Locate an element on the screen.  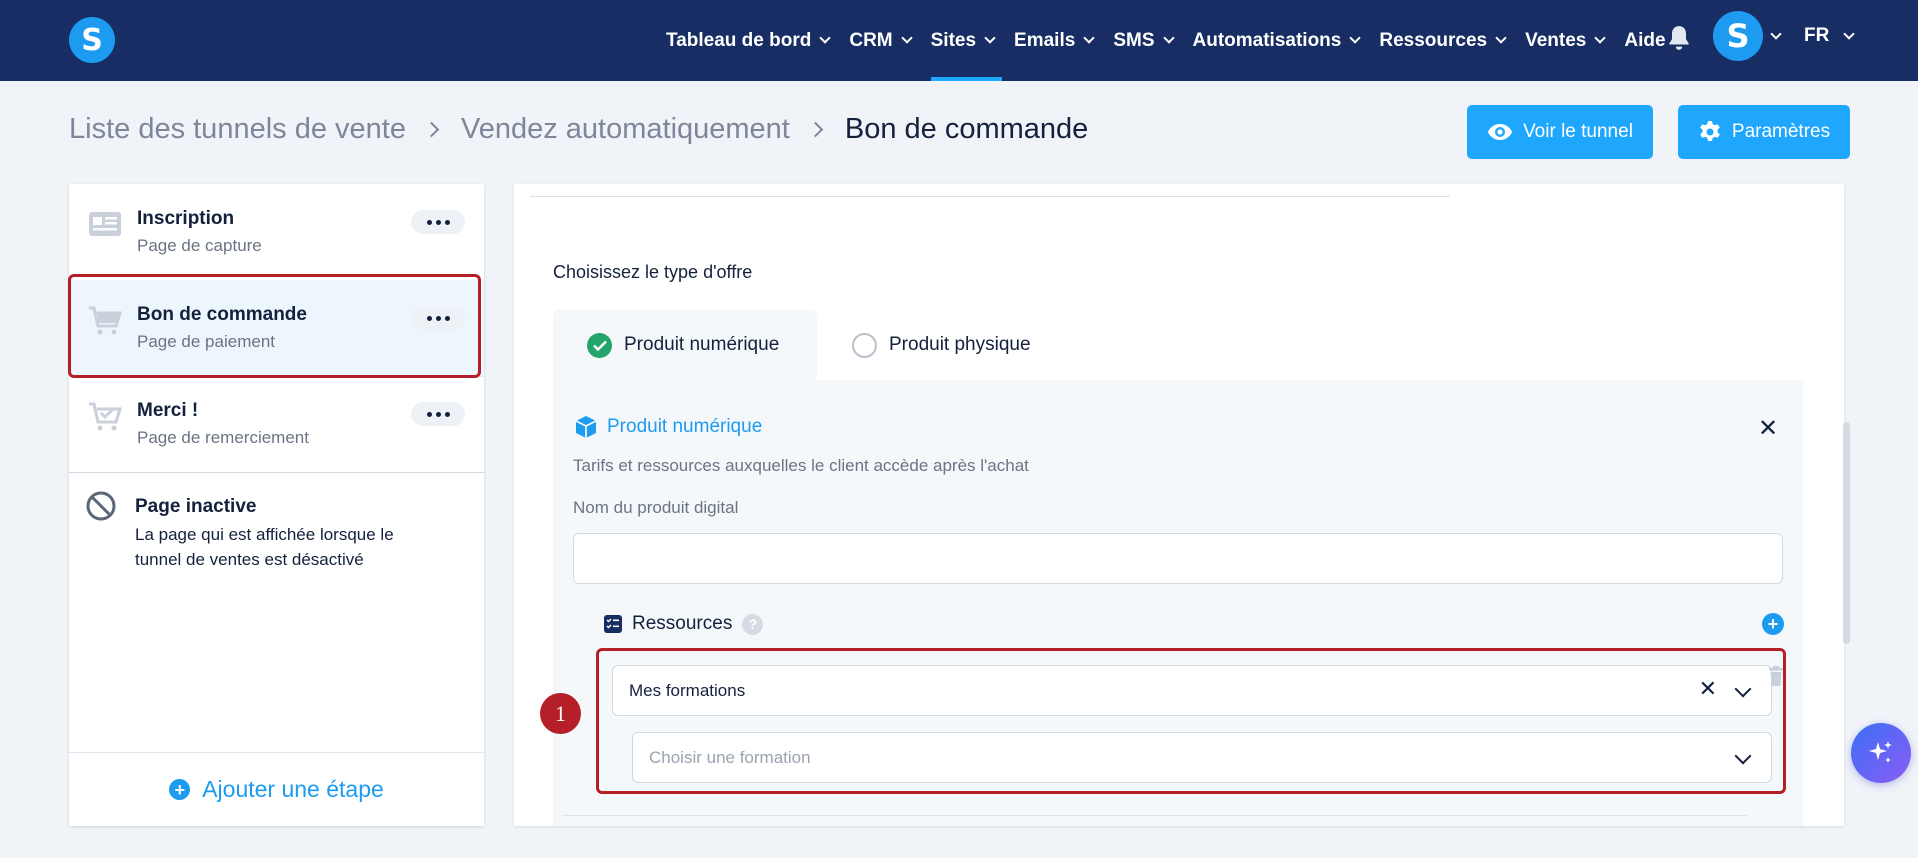
nav-item-emails: Emails is located at coordinates (1054, 40).